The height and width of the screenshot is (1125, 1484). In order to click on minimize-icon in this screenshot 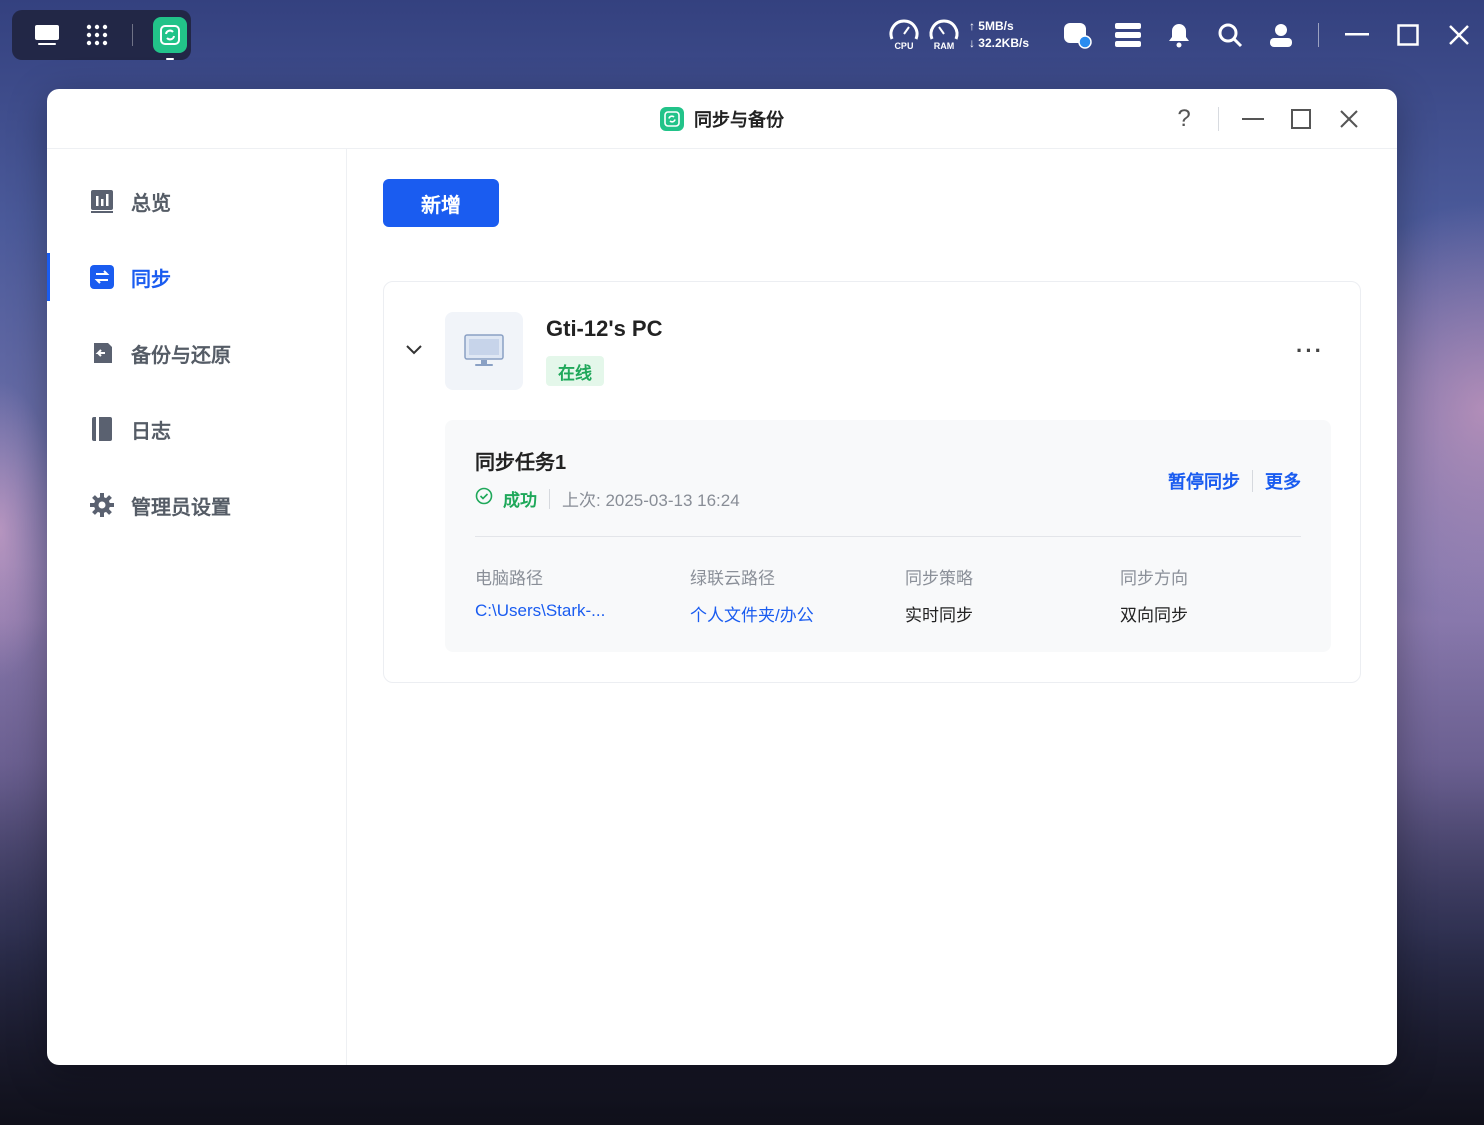, I will do `click(1356, 35)`.